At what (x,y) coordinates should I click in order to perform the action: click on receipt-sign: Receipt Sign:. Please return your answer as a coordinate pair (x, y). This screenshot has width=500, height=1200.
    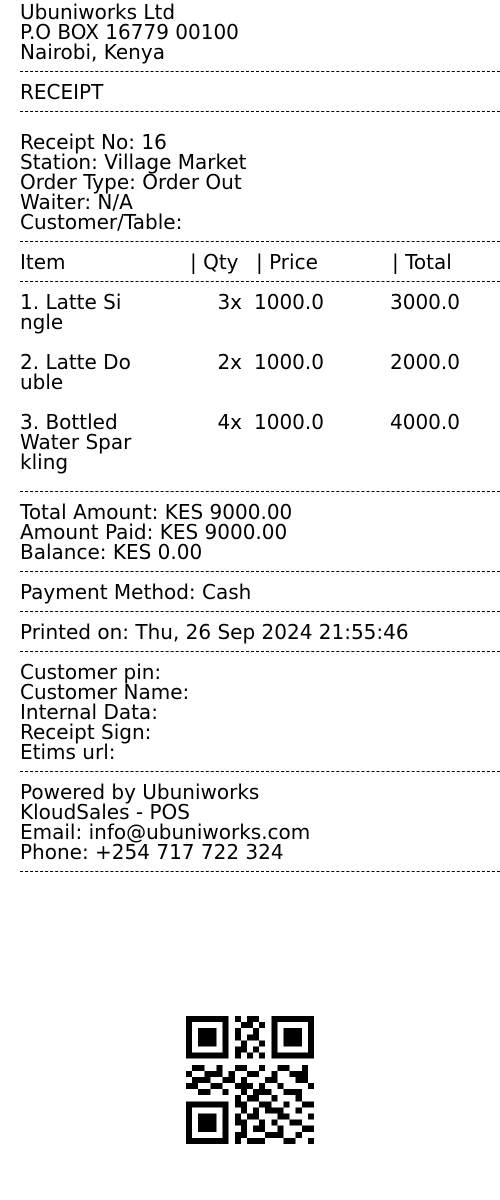
    Looking at the image, I should click on (86, 732).